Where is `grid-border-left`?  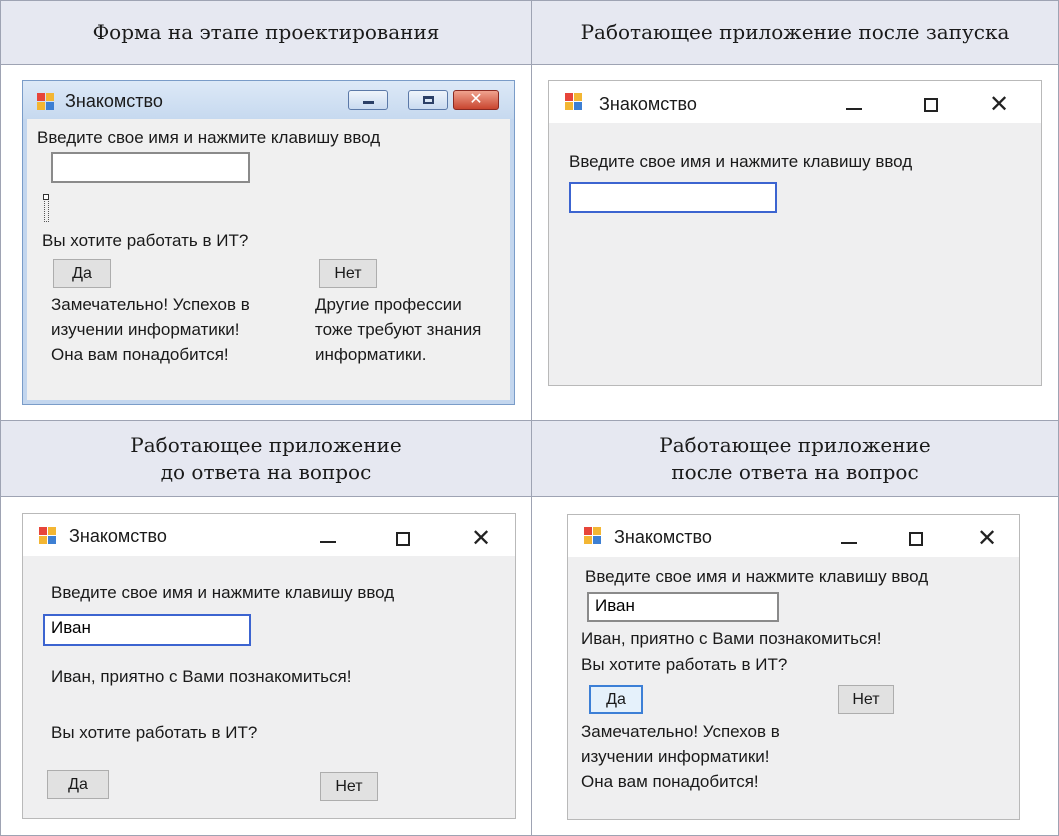 grid-border-left is located at coordinates (0, 418).